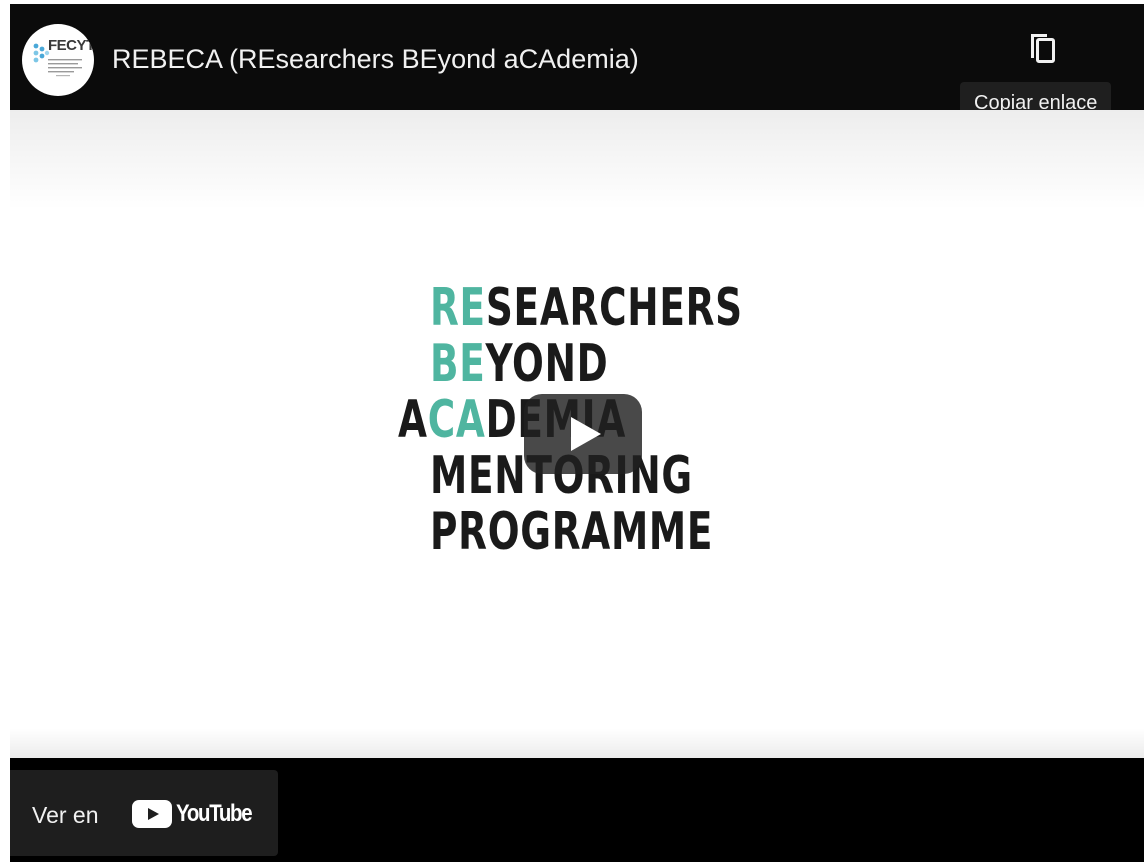 The width and height of the screenshot is (1144, 862). What do you see at coordinates (65, 815) in the screenshot?
I see `watch-on-label: Ver en` at bounding box center [65, 815].